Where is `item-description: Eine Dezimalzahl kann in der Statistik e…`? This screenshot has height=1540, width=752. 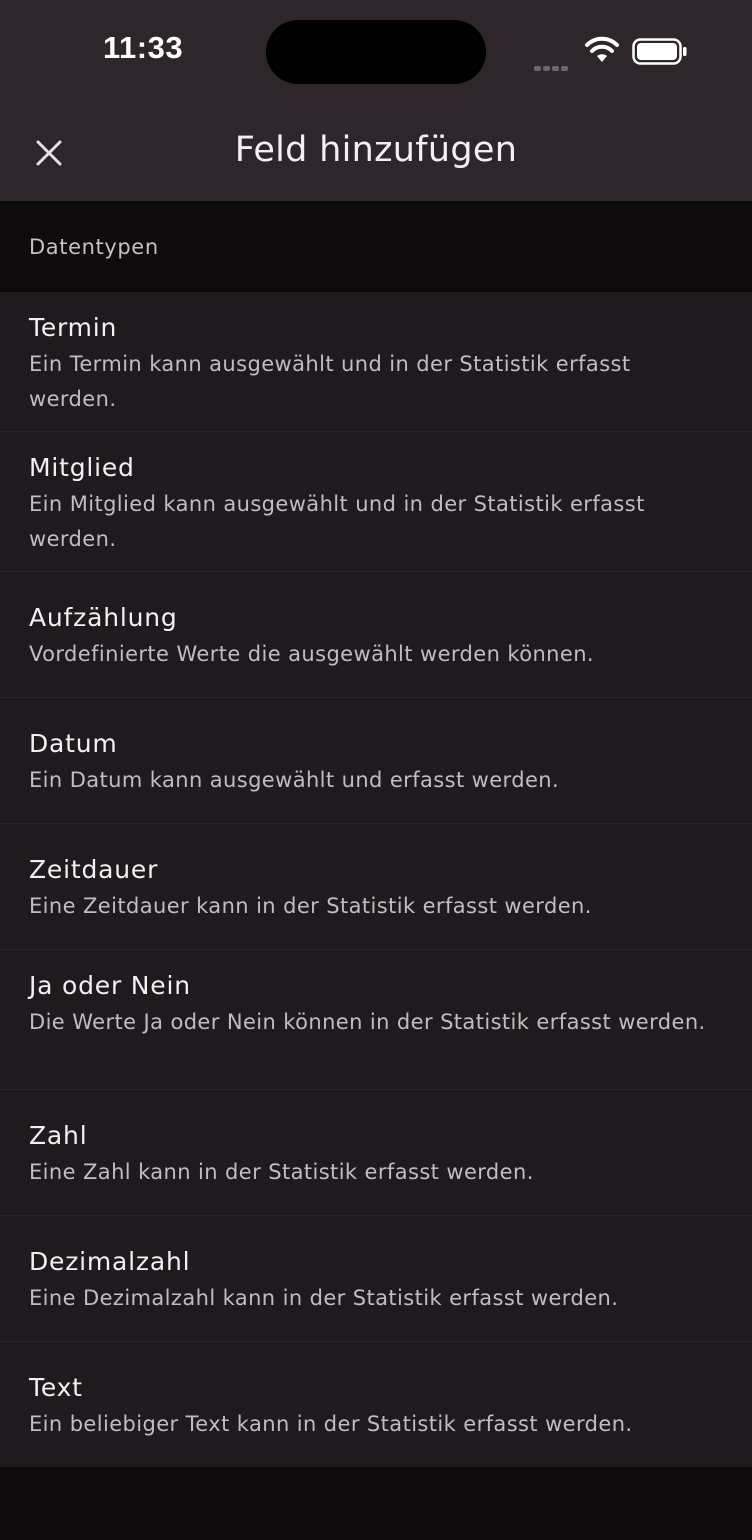
item-description: Eine Dezimalzahl kann in der Statistik e… is located at coordinates (324, 1298).